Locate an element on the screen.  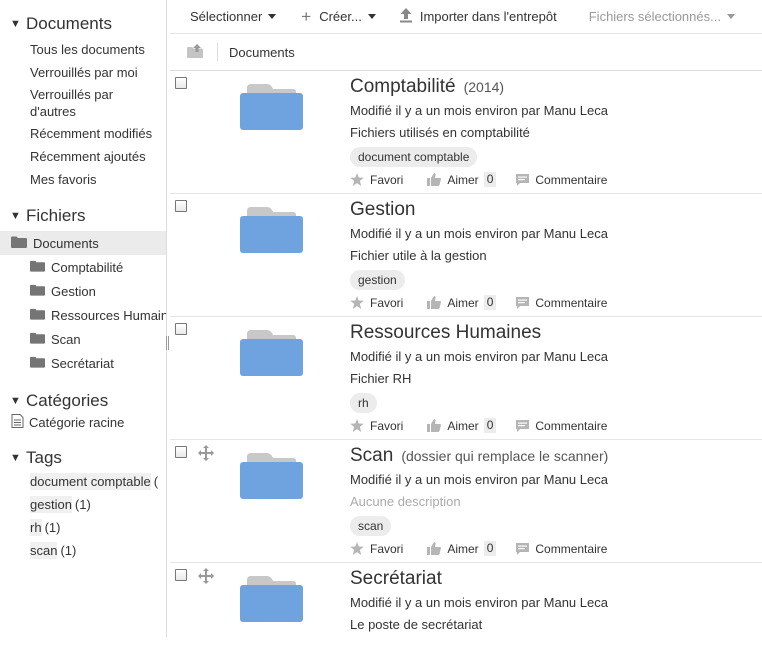
tree-item-scan: Scan is located at coordinates (83, 339).